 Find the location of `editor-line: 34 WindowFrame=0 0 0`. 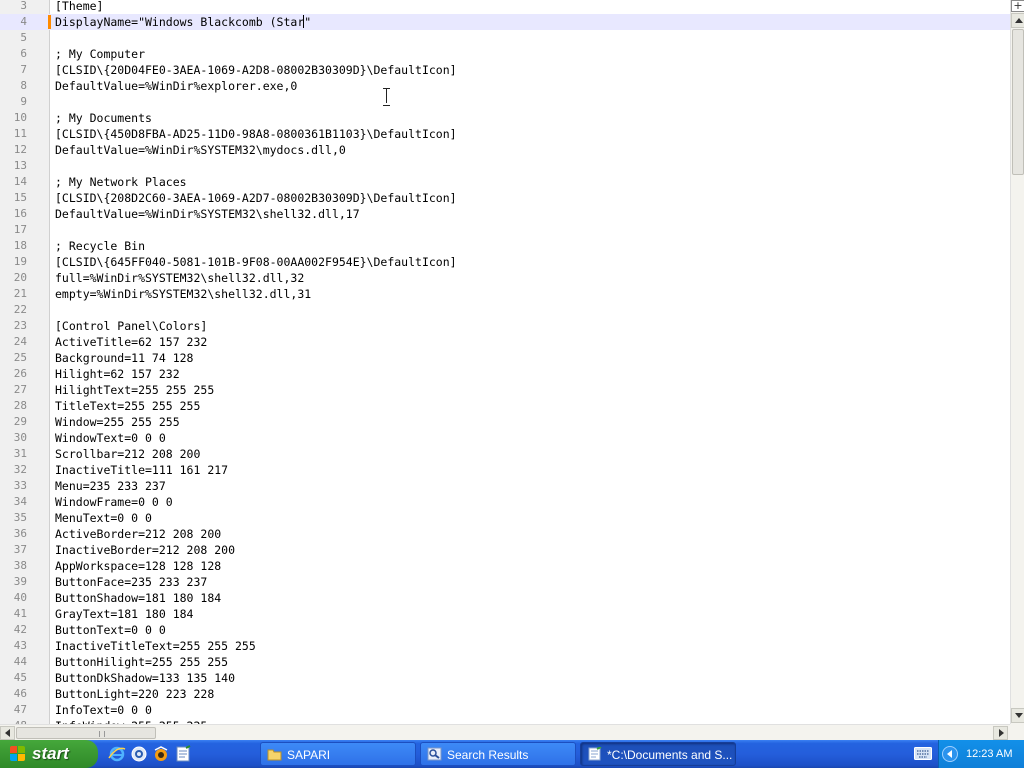

editor-line: 34 WindowFrame=0 0 0 is located at coordinates (505, 502).